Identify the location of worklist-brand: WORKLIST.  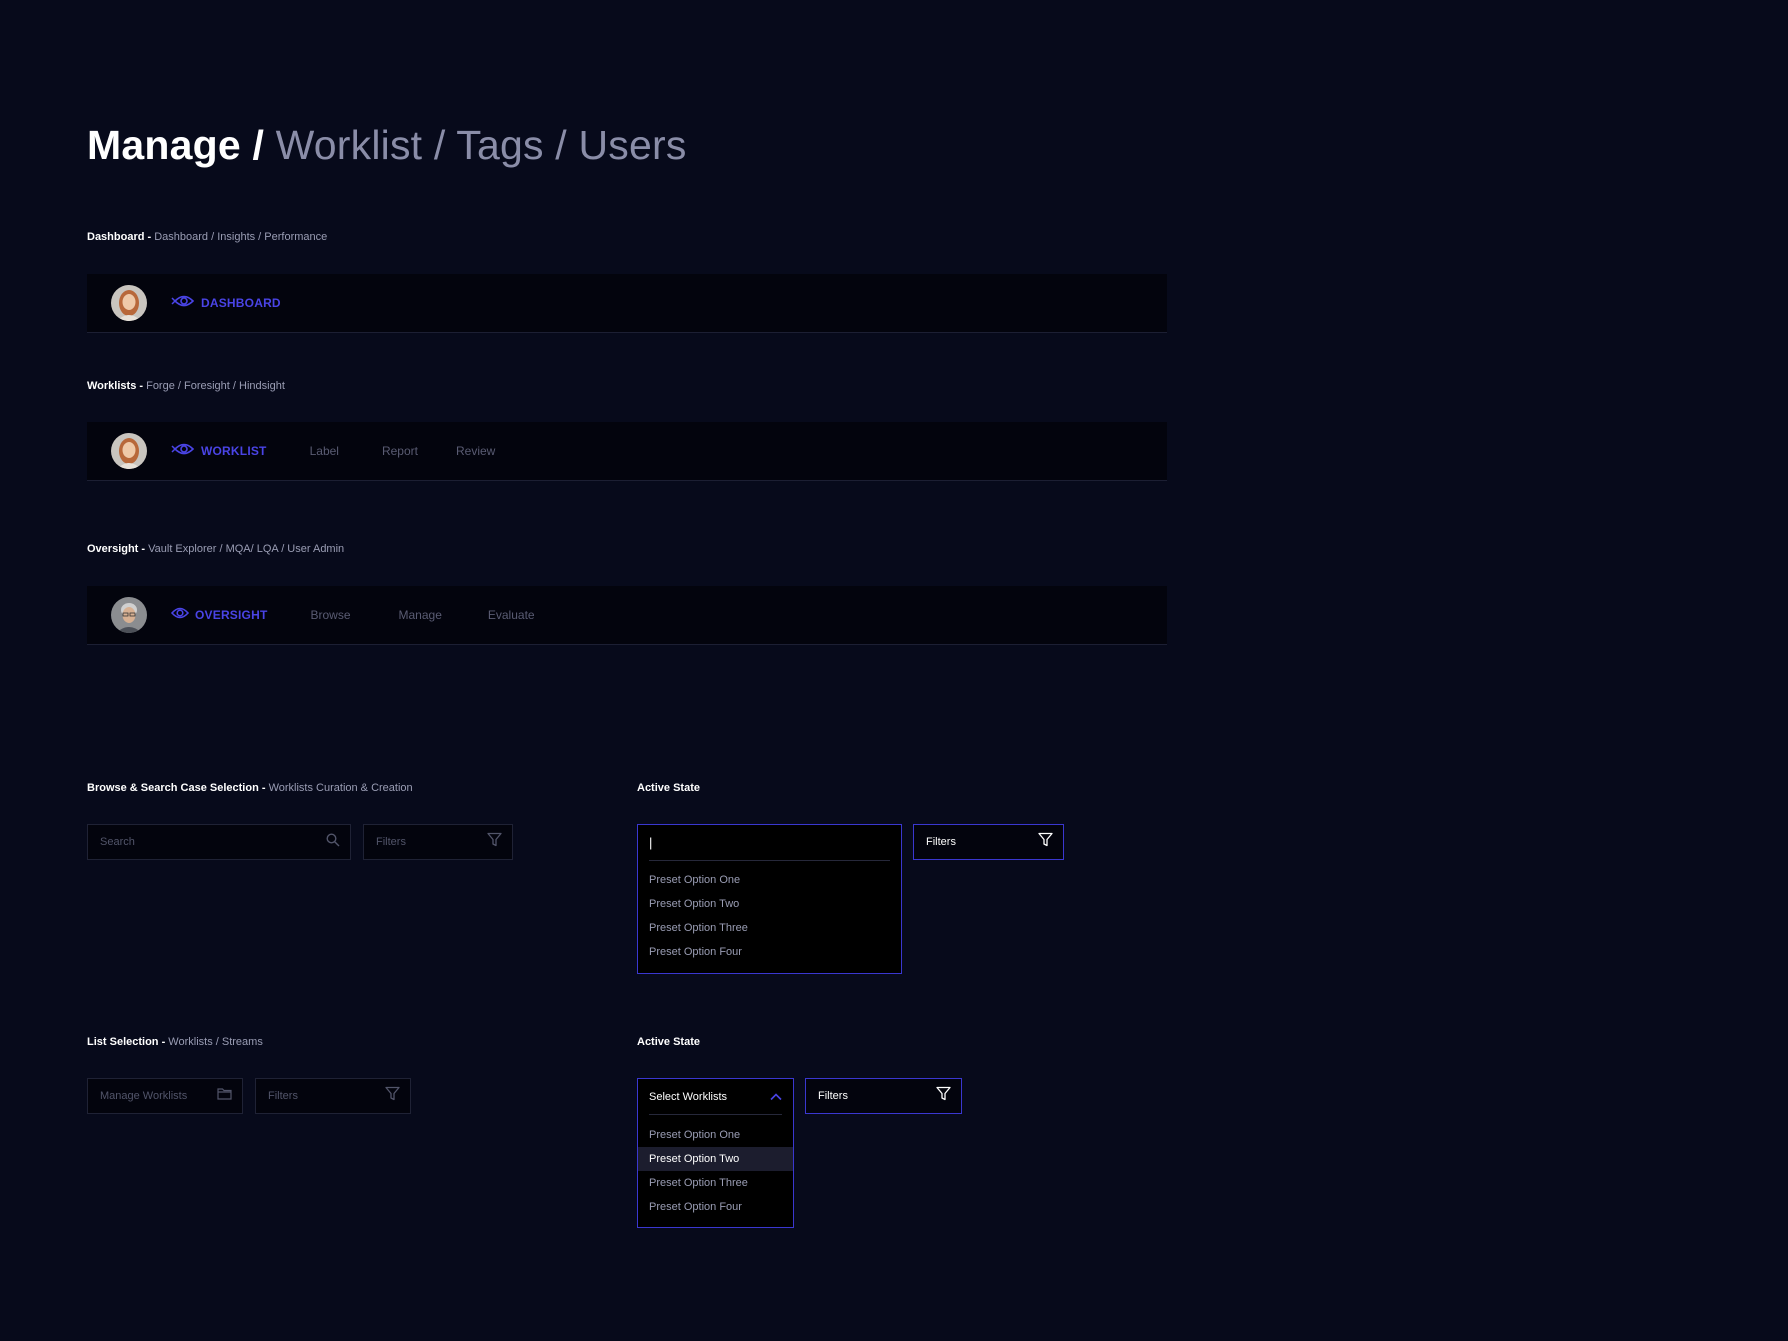
(219, 451).